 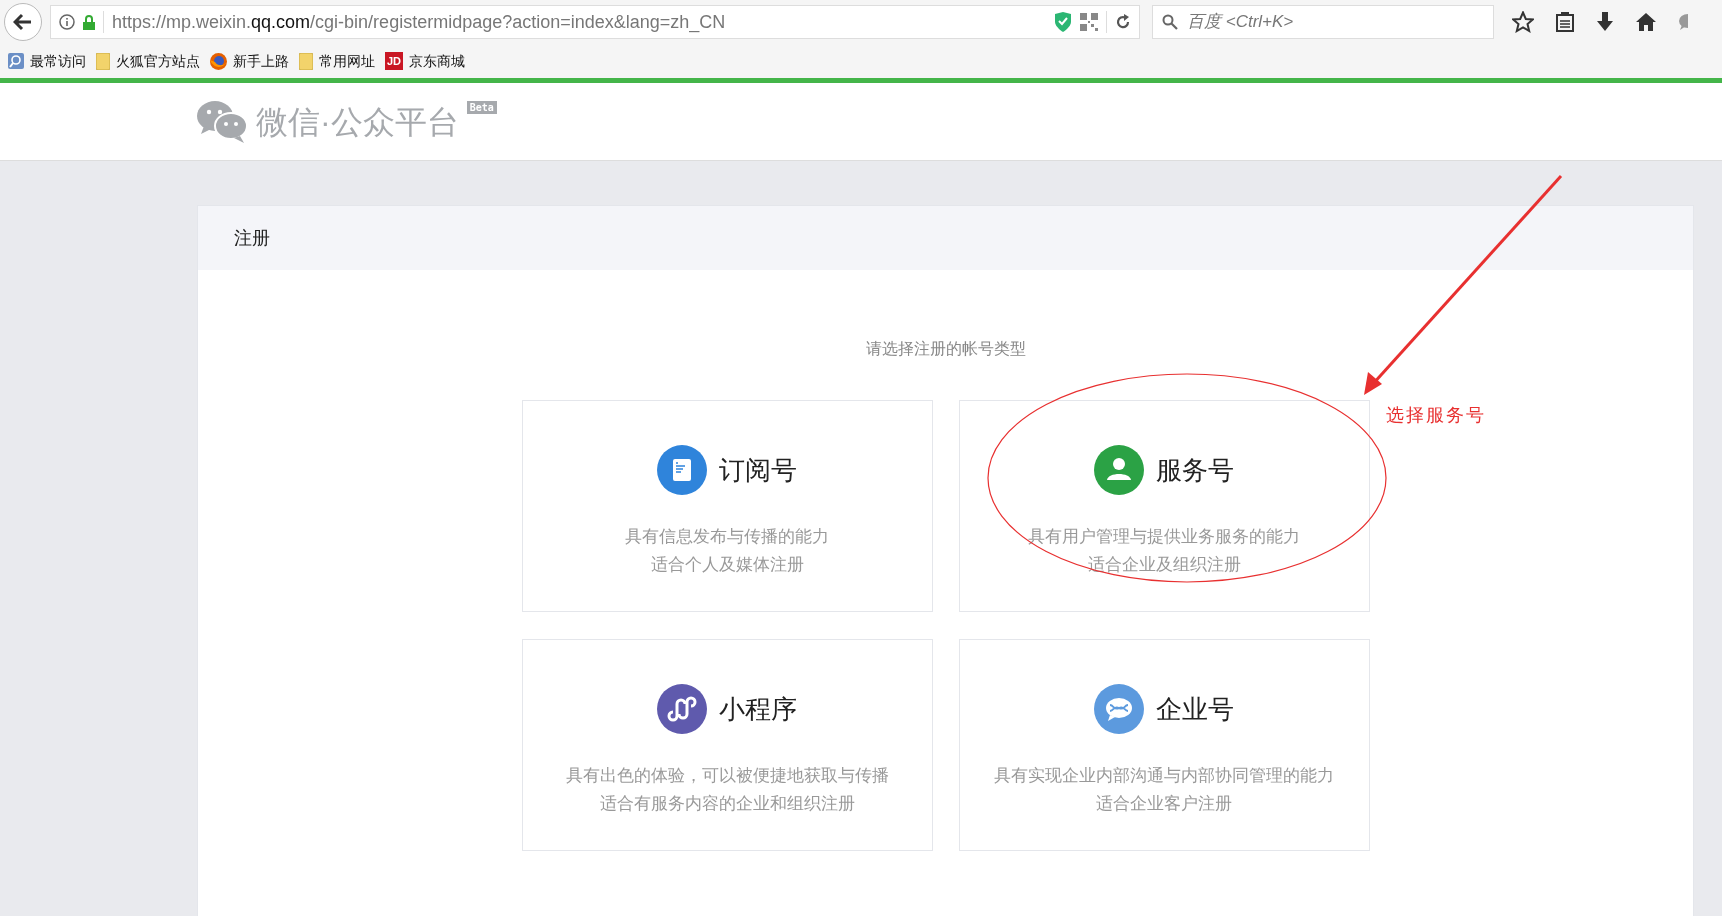 What do you see at coordinates (758, 470) in the screenshot?
I see `card-title: 订阅号` at bounding box center [758, 470].